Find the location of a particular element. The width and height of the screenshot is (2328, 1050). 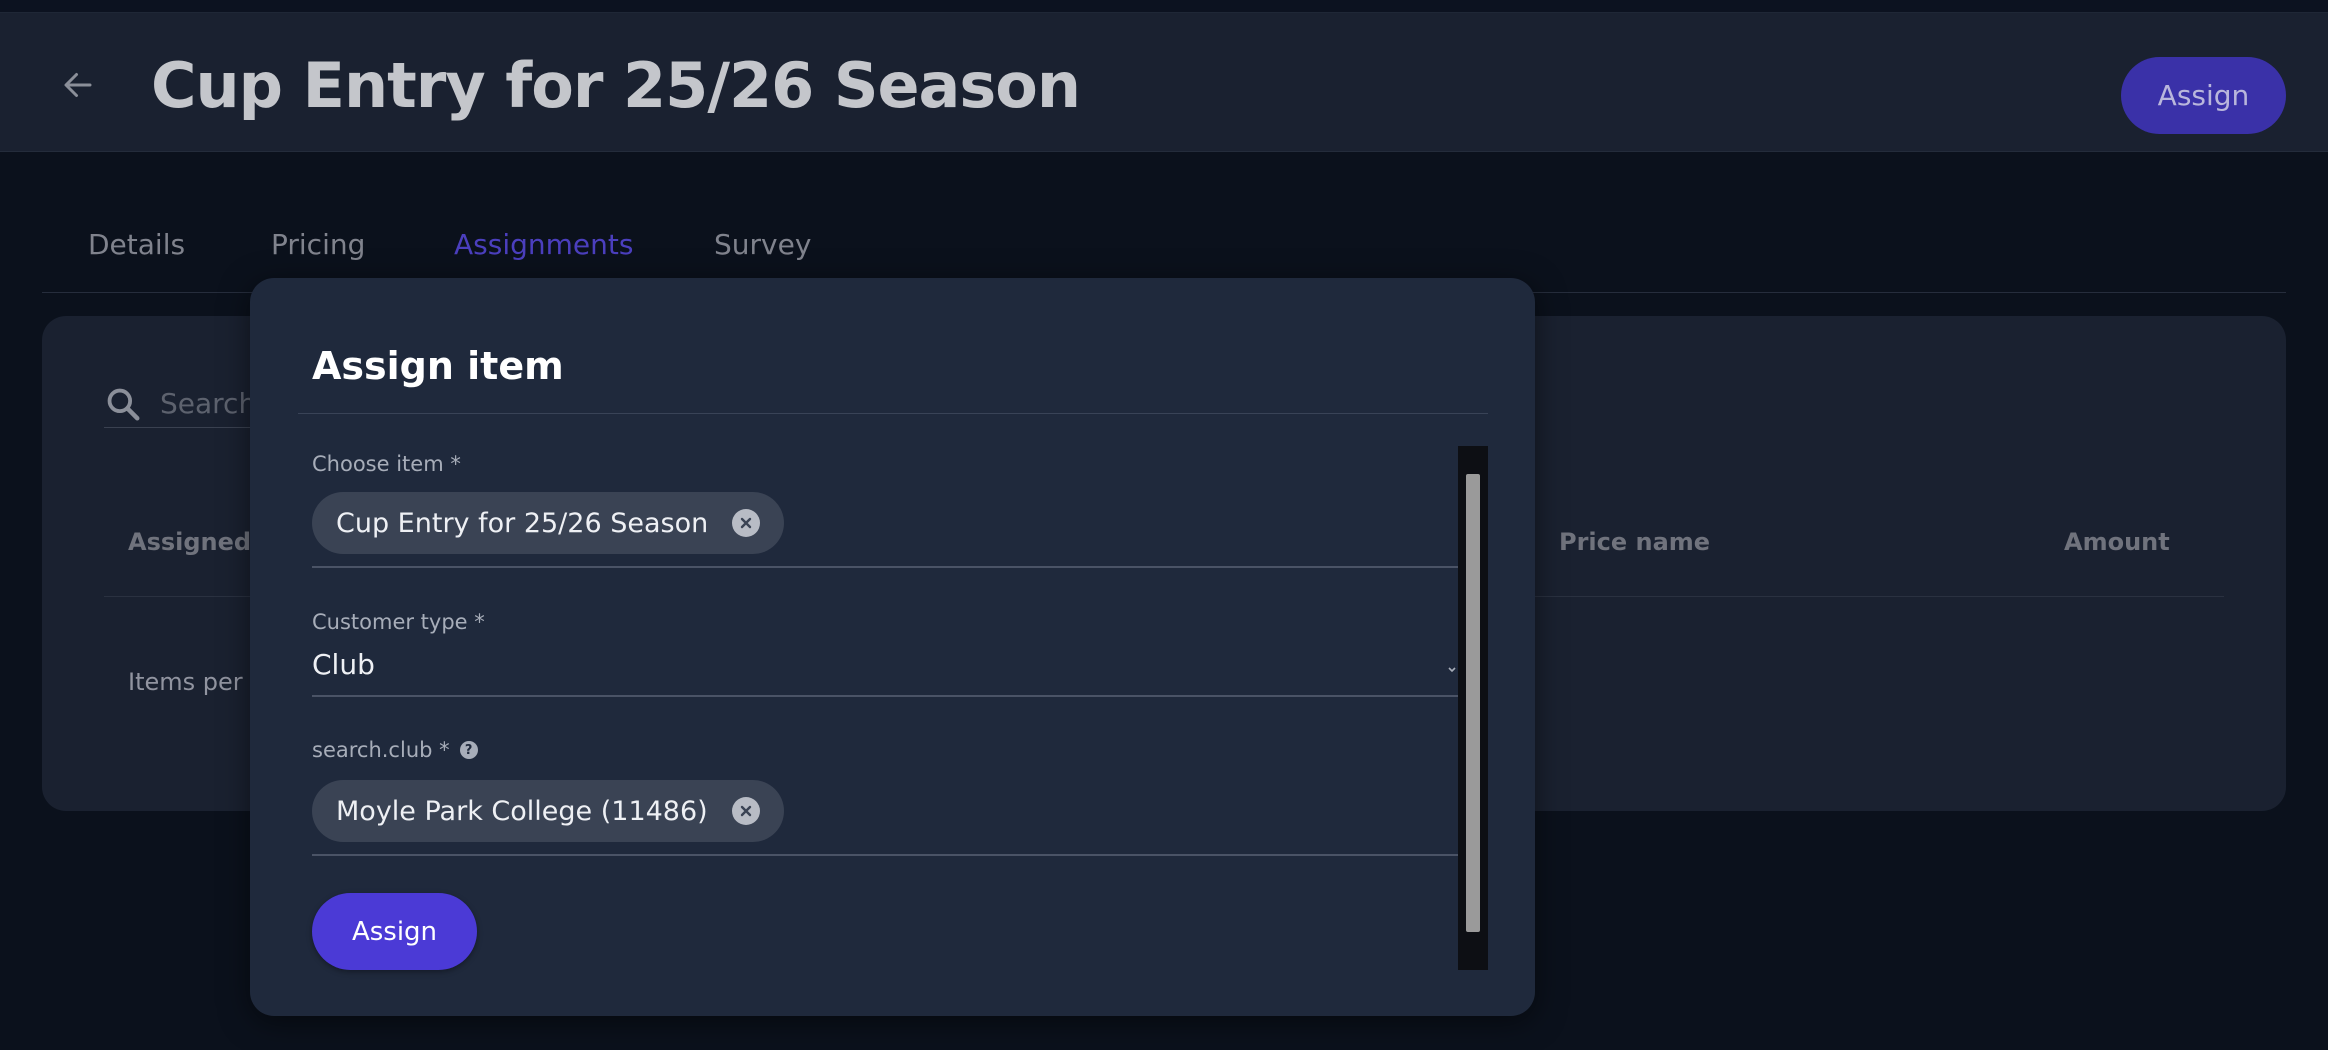

dialog-title: Assign item is located at coordinates (438, 366).